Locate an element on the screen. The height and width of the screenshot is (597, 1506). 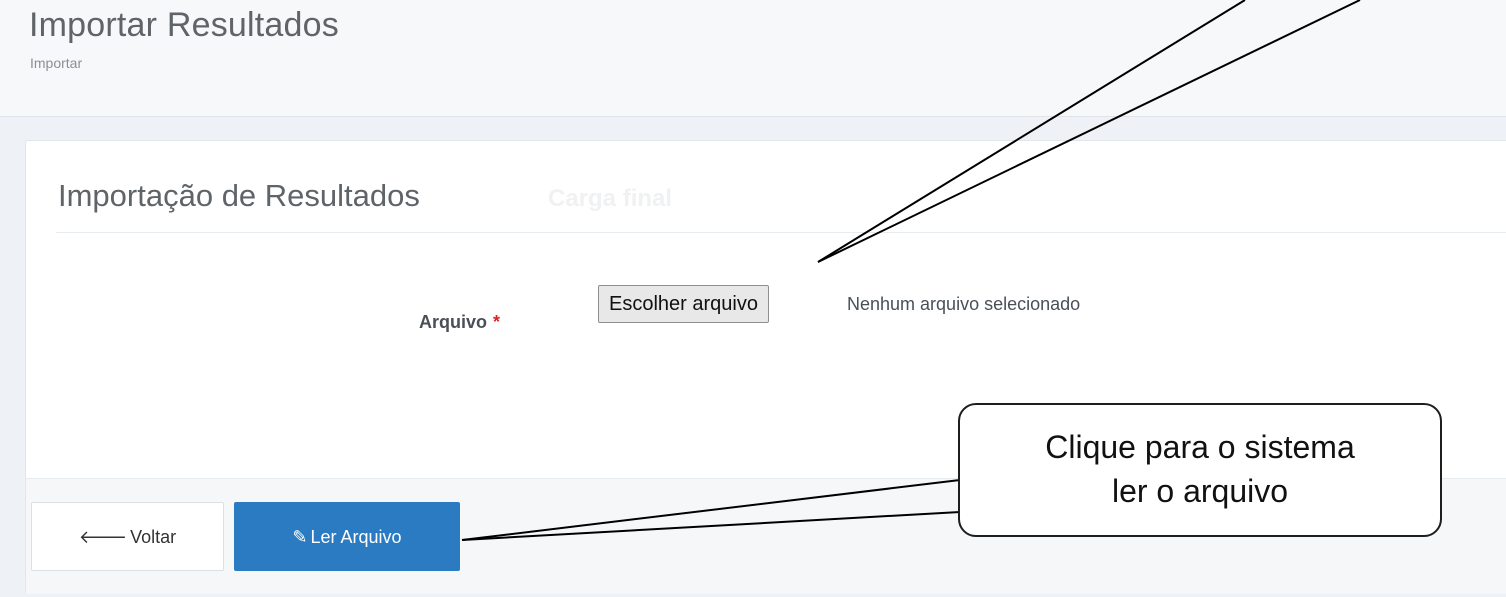
title-divider is located at coordinates (781, 232).